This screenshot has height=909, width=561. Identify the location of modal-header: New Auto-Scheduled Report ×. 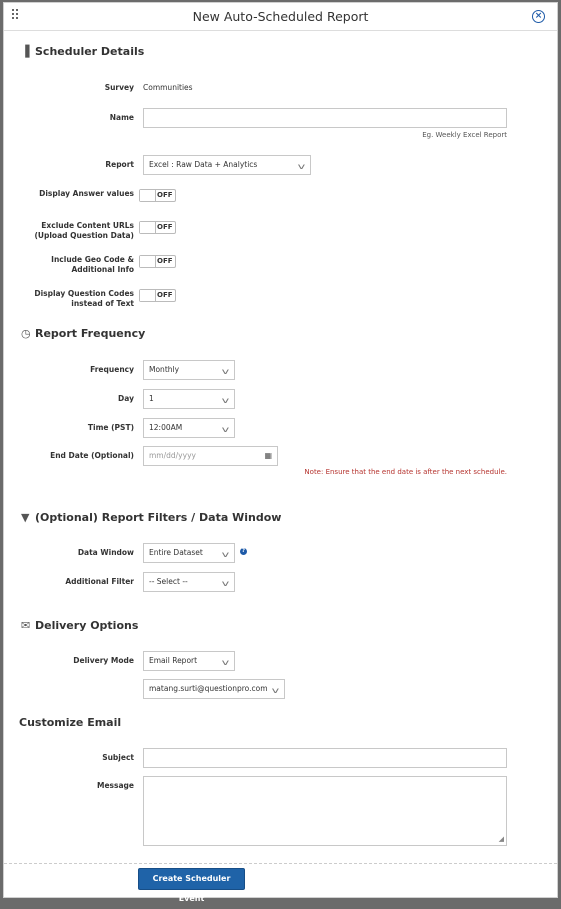
(280, 17).